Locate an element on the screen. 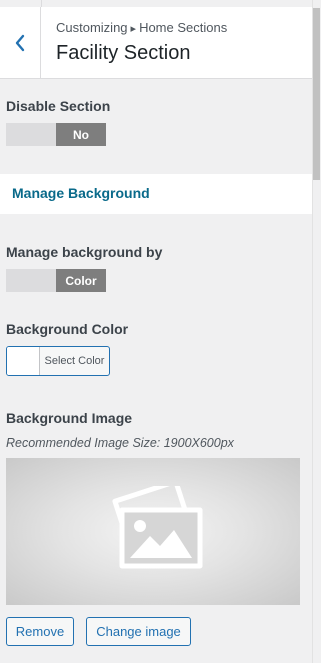 This screenshot has width=321, height=663. scrollbar-thumb is located at coordinates (316, 94).